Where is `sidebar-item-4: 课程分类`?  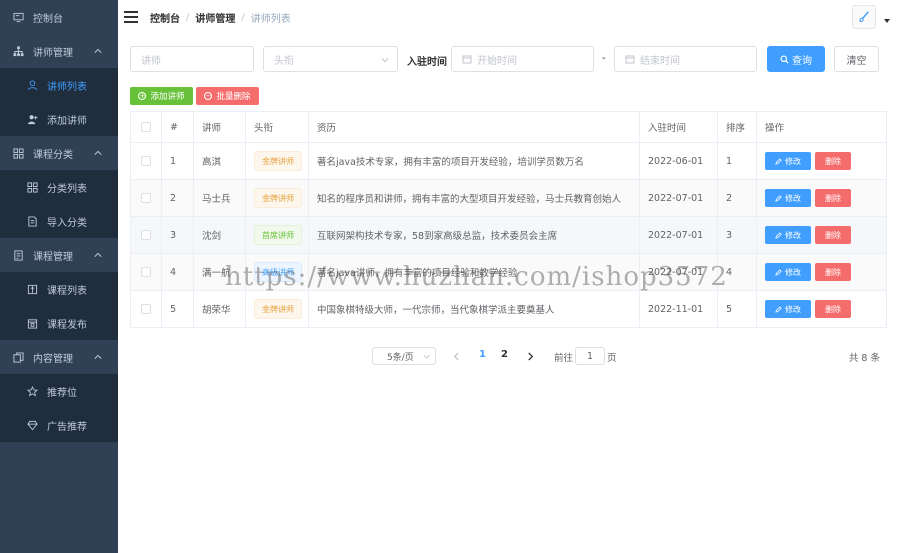 sidebar-item-4: 课程分类 is located at coordinates (59, 153).